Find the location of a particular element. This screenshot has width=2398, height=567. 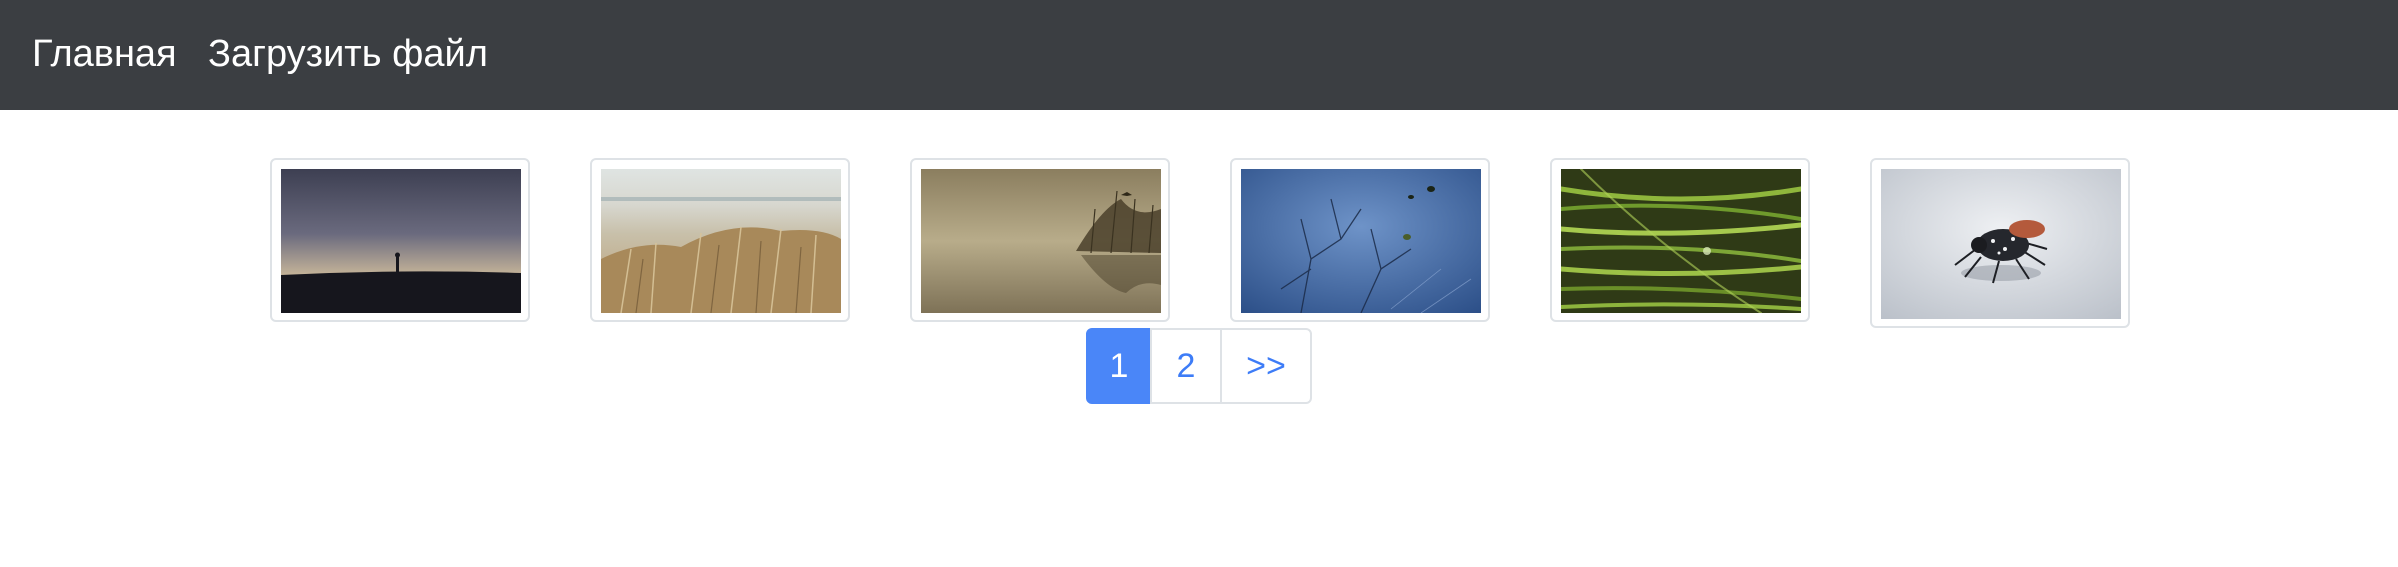

dusk-silhouette-photo is located at coordinates (401, 241).